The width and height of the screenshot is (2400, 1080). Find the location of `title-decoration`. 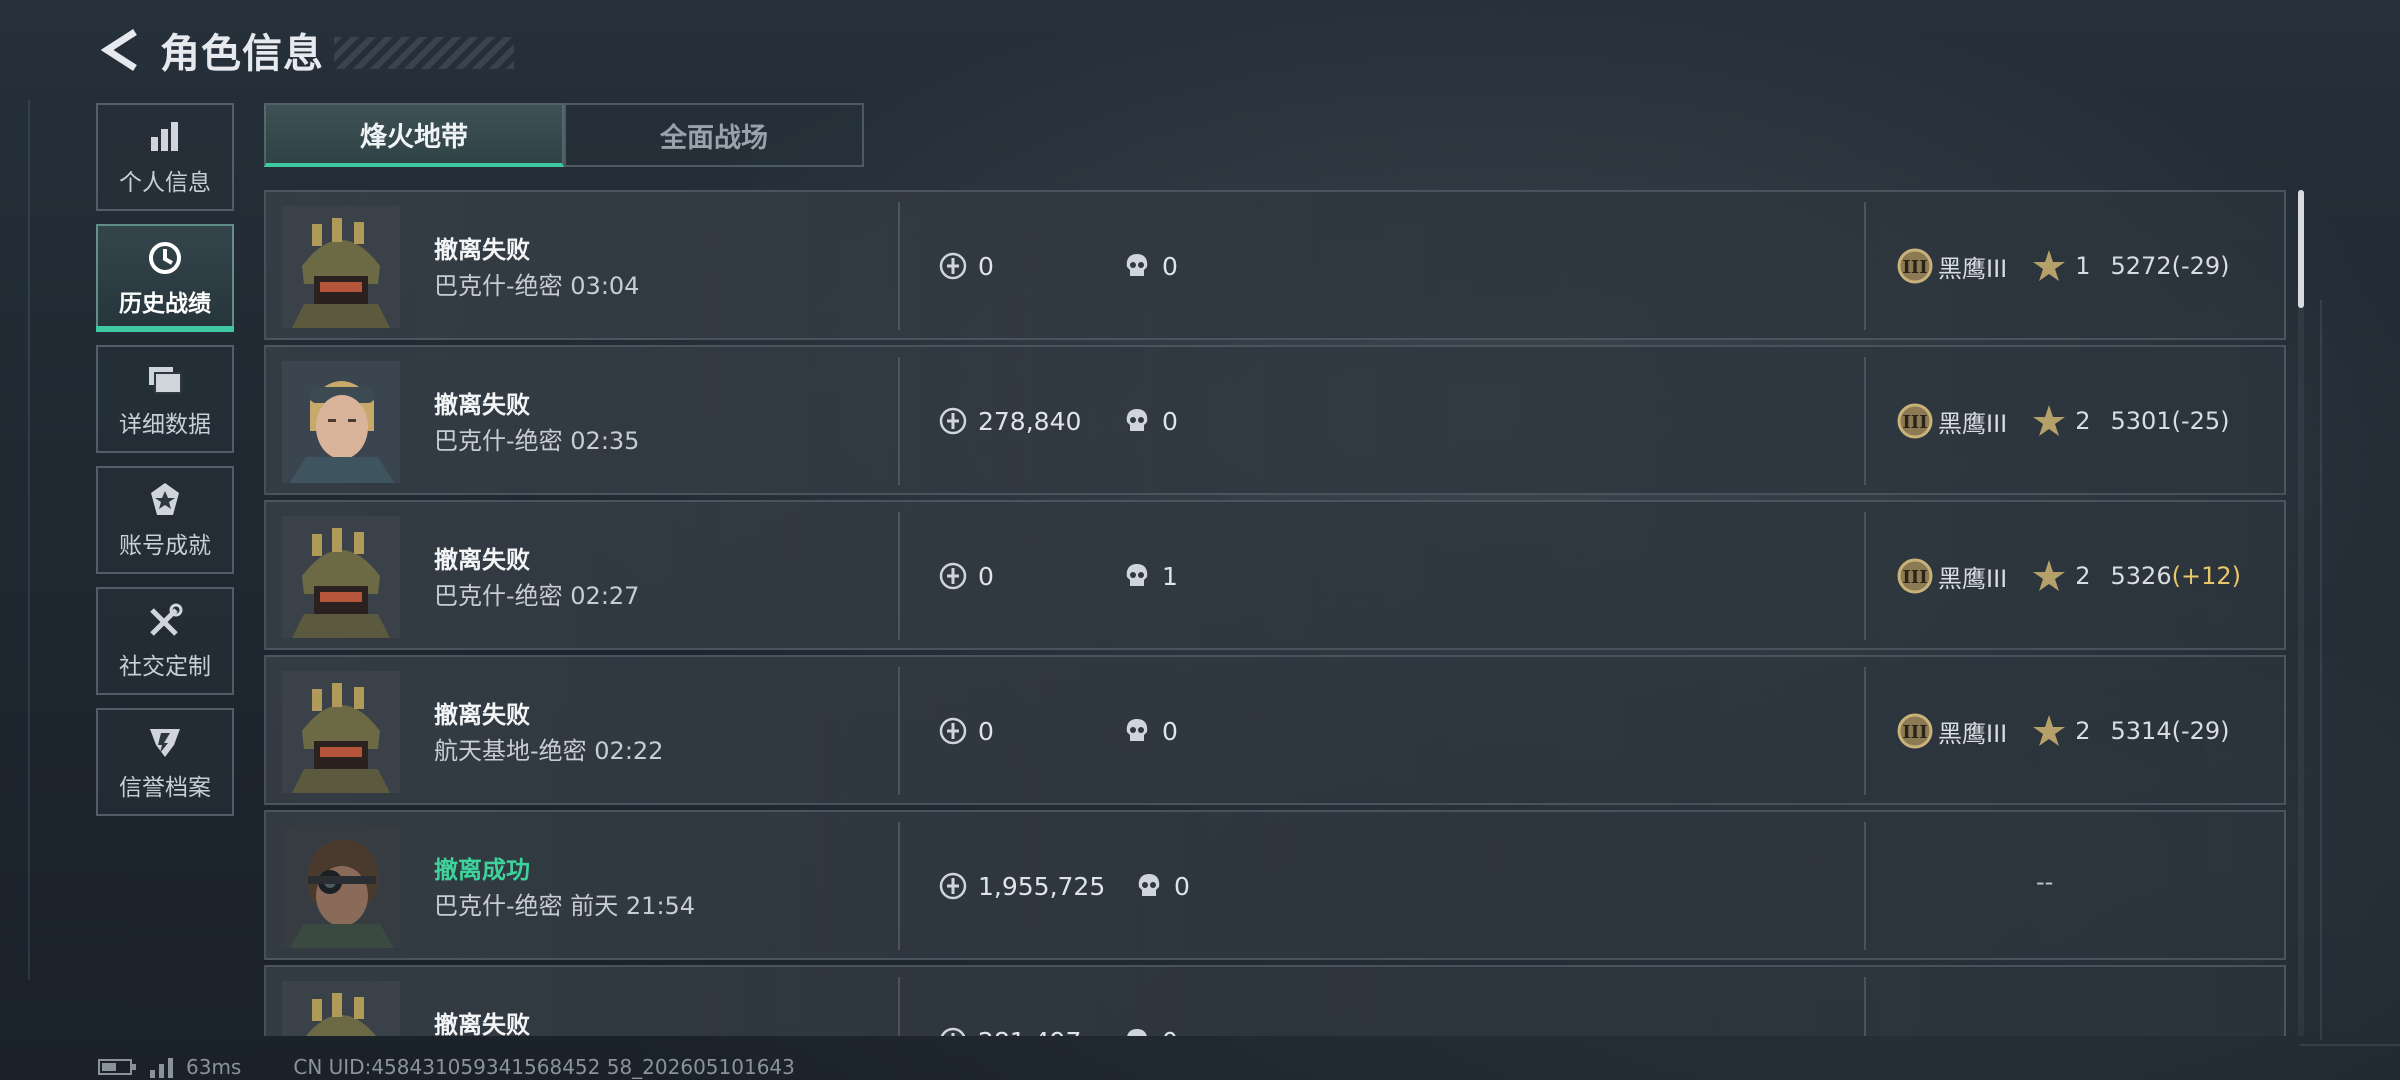

title-decoration is located at coordinates (424, 53).